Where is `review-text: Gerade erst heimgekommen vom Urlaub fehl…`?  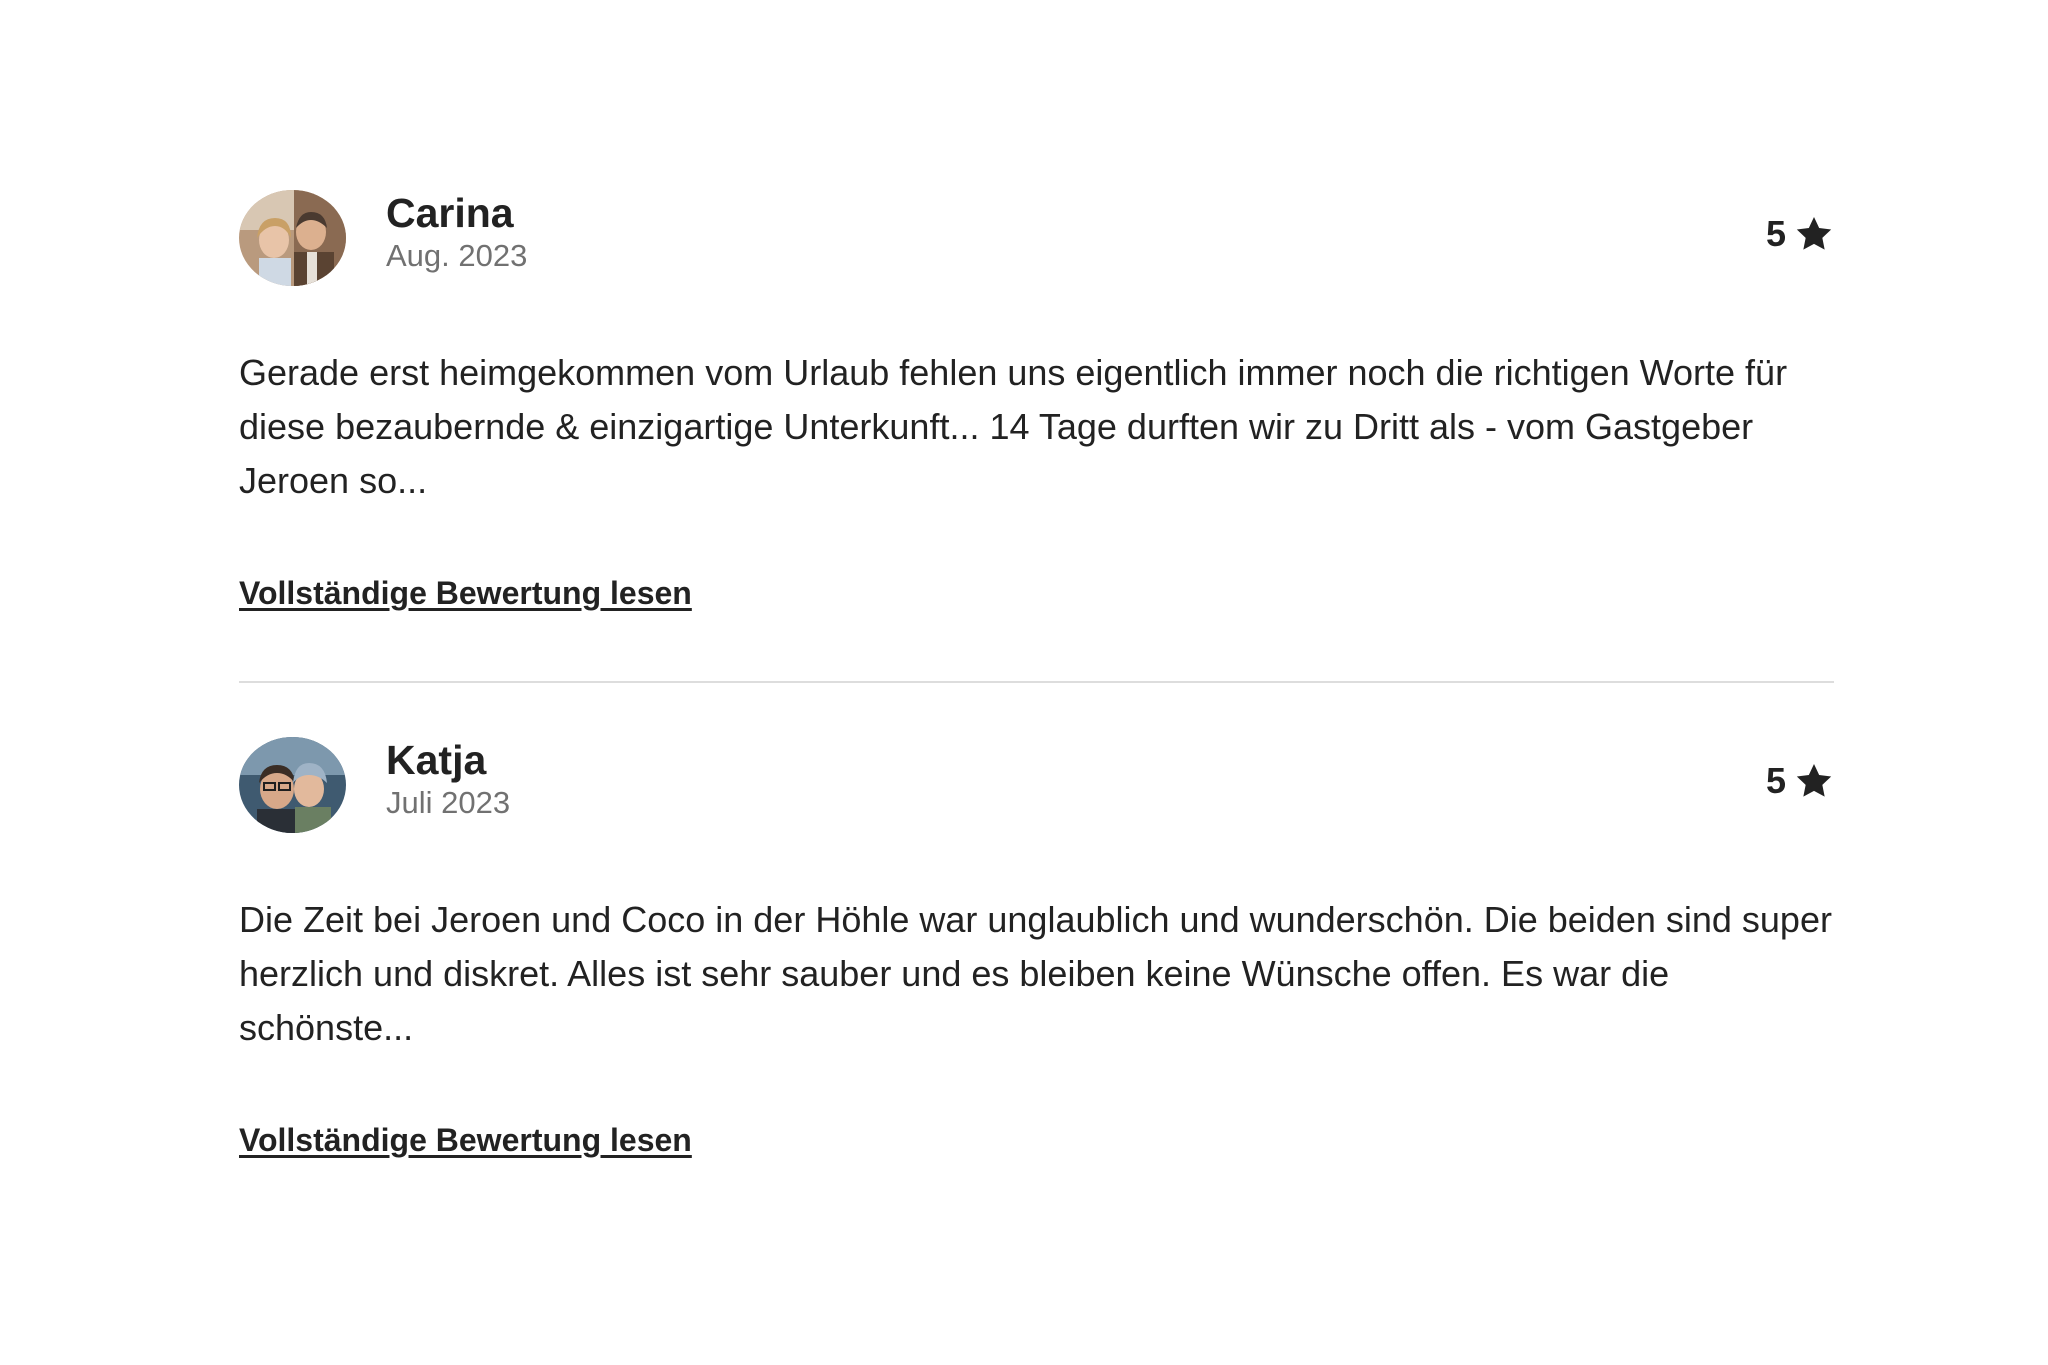
review-text: Gerade erst heimgekommen vom Urlaub fehl… is located at coordinates (1013, 426).